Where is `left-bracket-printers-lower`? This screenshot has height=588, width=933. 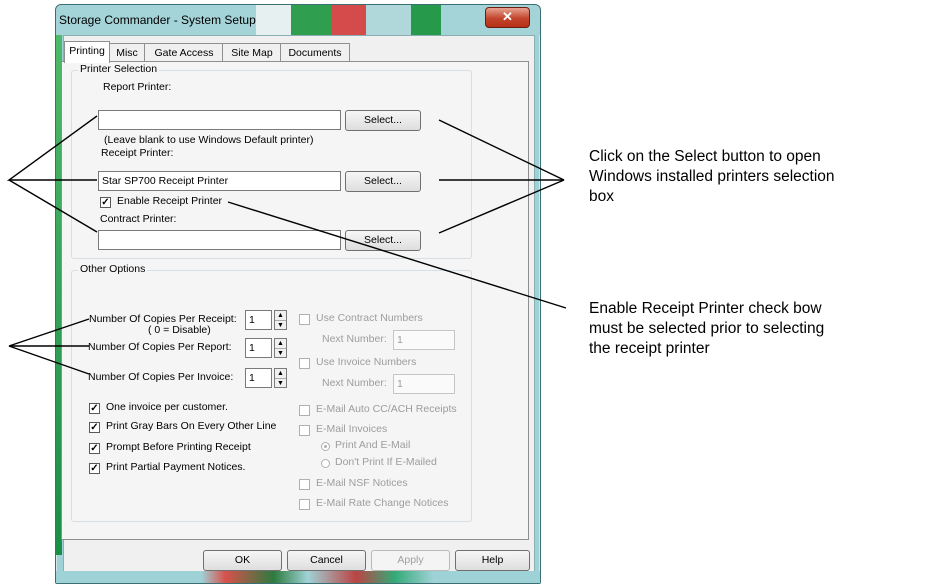
left-bracket-printers-lower is located at coordinates (53, 206).